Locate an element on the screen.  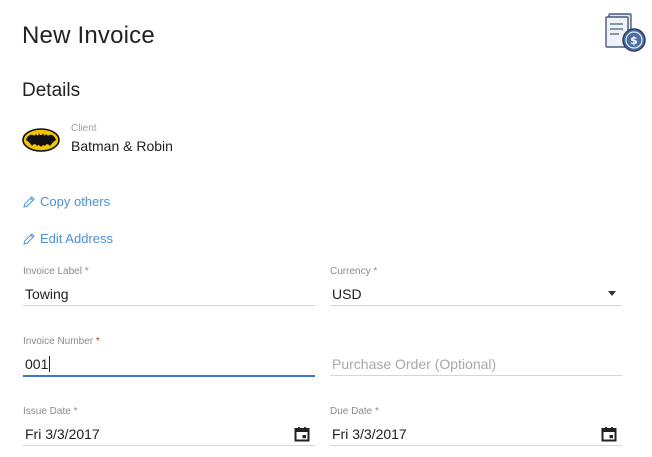
purchase-order-input: Purchase Order (Optional) is located at coordinates (476, 364).